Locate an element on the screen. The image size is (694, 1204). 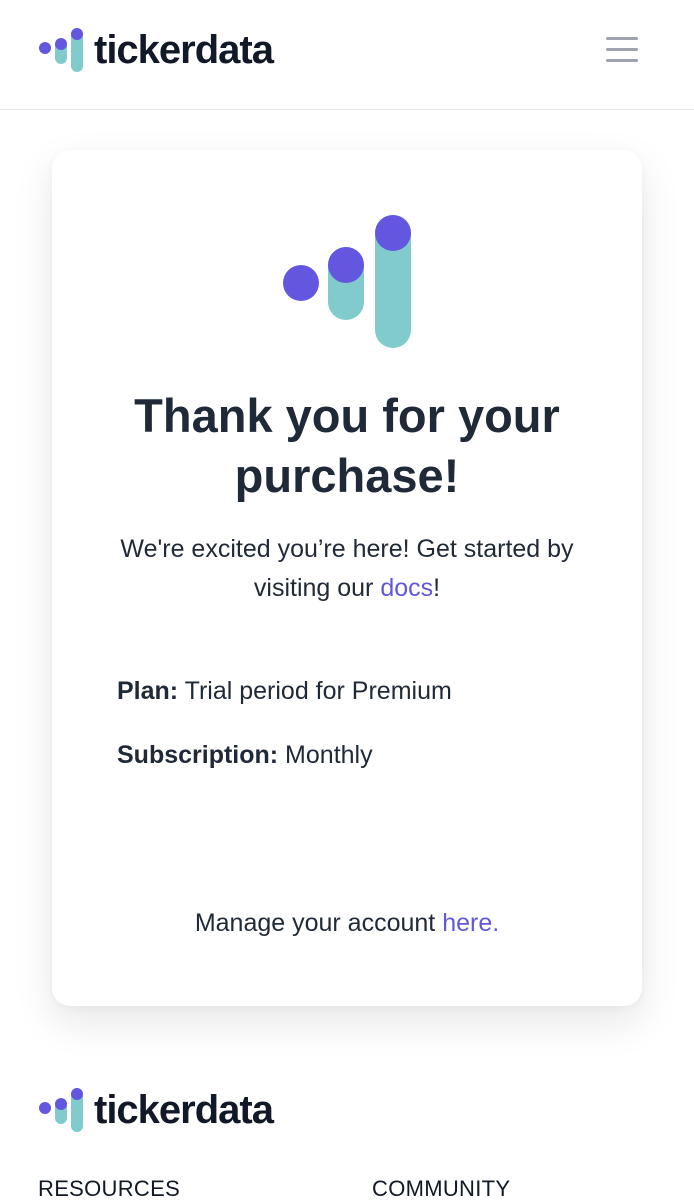
manage-account-text: Manage your account here. is located at coordinates (347, 923).